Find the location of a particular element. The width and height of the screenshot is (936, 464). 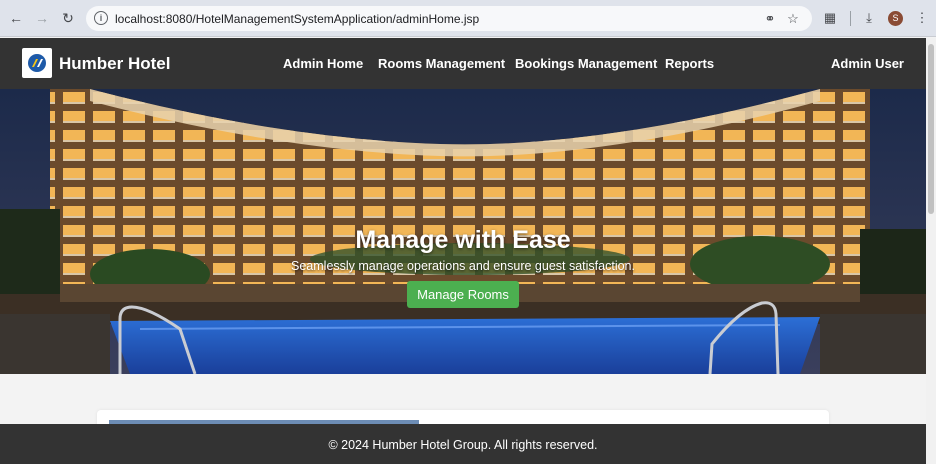

manage-rooms-button: Manage Rooms is located at coordinates (463, 294).